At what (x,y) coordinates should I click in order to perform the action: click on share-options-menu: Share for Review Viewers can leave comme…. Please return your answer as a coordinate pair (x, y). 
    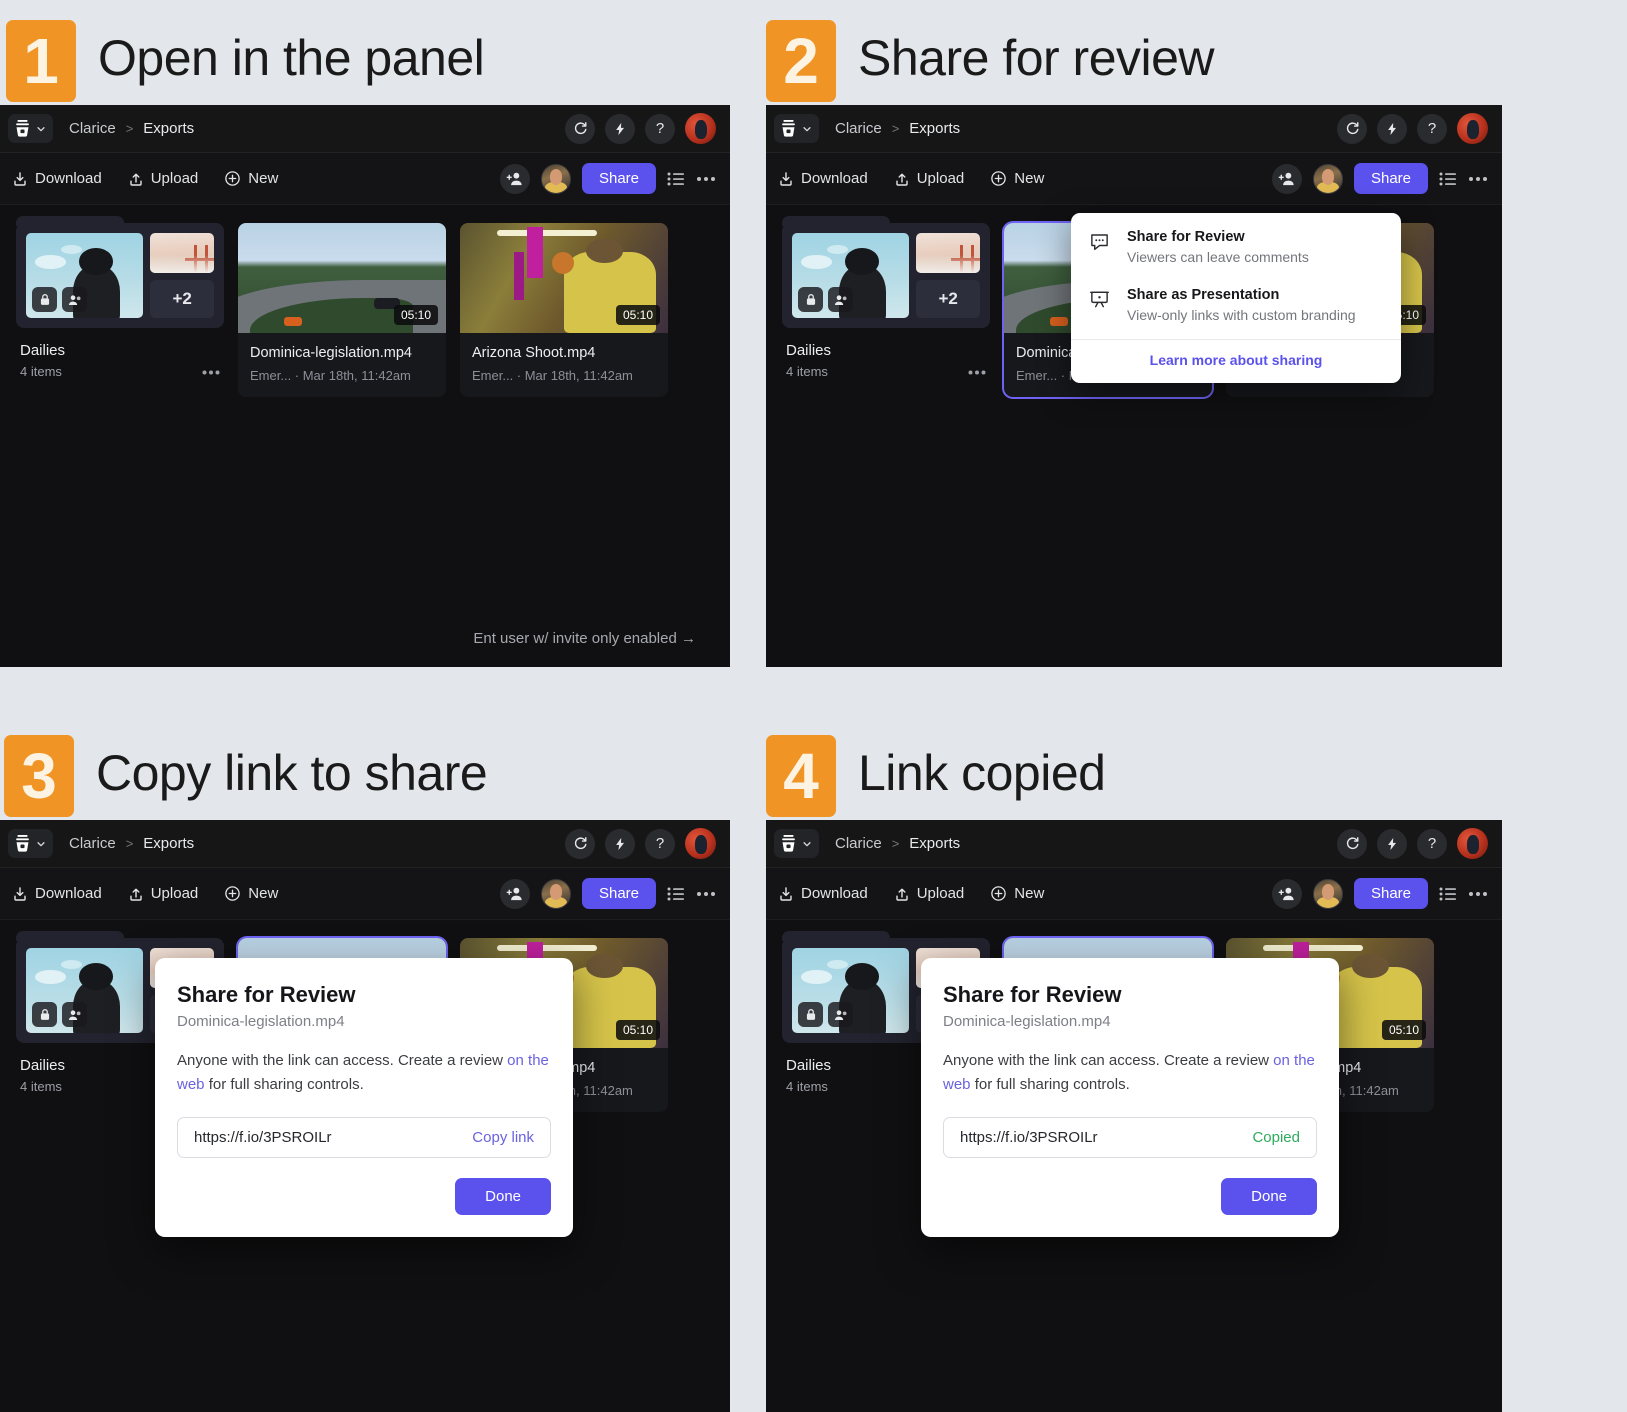
    Looking at the image, I should click on (1236, 298).